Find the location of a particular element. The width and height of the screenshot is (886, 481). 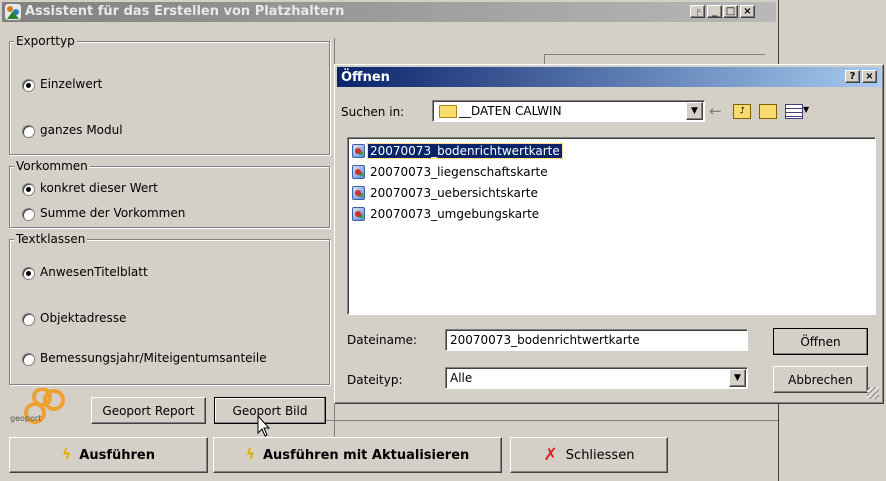

restore-icon: ╒ is located at coordinates (697, 11).